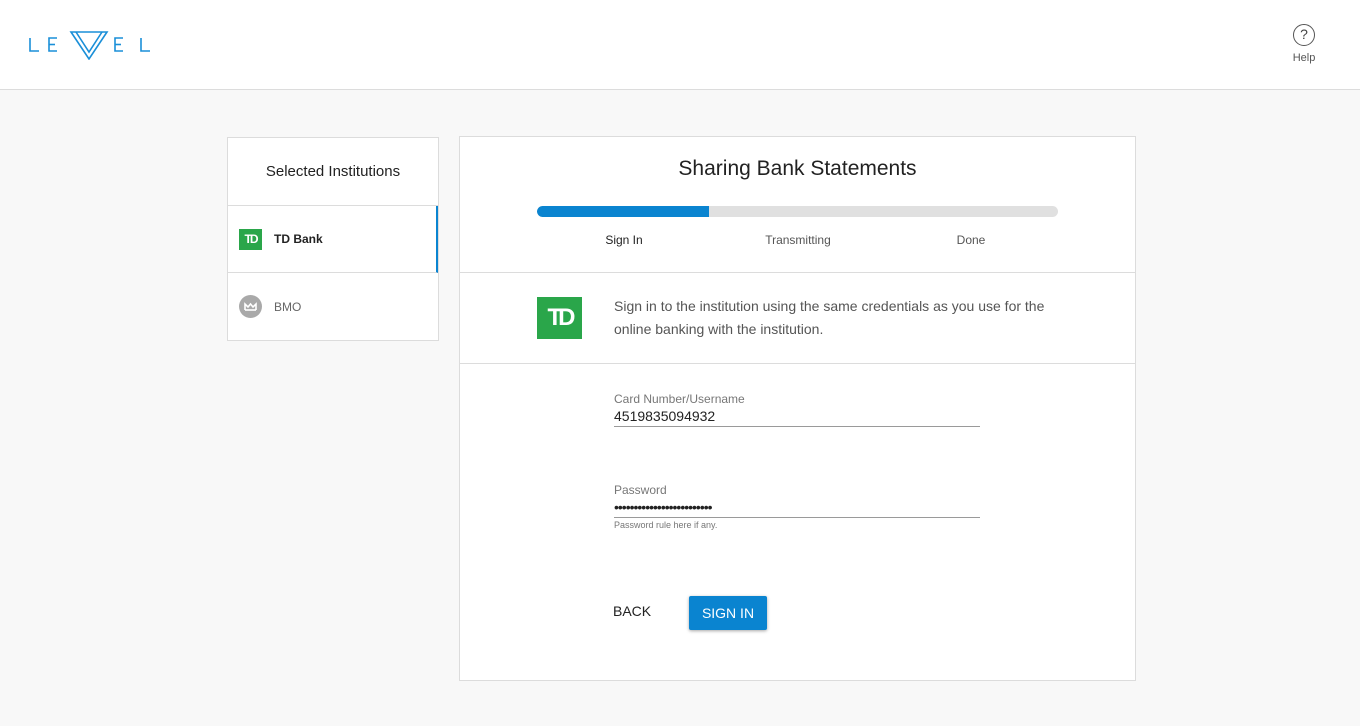 This screenshot has width=1360, height=726. What do you see at coordinates (250, 306) in the screenshot?
I see `bmo-logo-icon` at bounding box center [250, 306].